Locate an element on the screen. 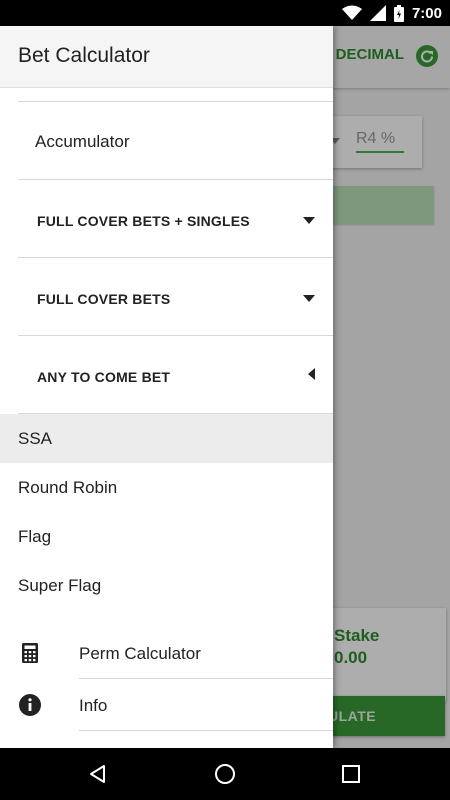  info-icon is located at coordinates (30, 705).